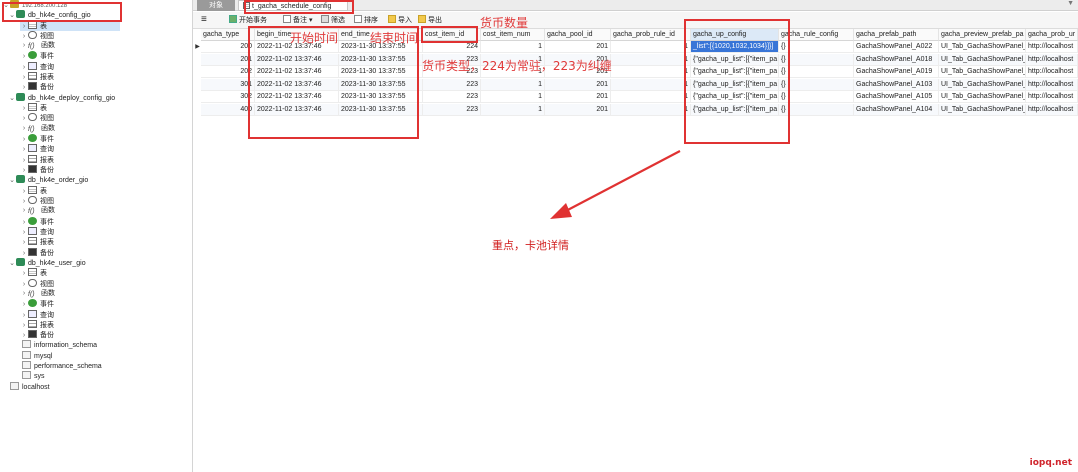 This screenshot has width=1078, height=472. What do you see at coordinates (33, 376) in the screenshot?
I see `tree-schema: sys` at bounding box center [33, 376].